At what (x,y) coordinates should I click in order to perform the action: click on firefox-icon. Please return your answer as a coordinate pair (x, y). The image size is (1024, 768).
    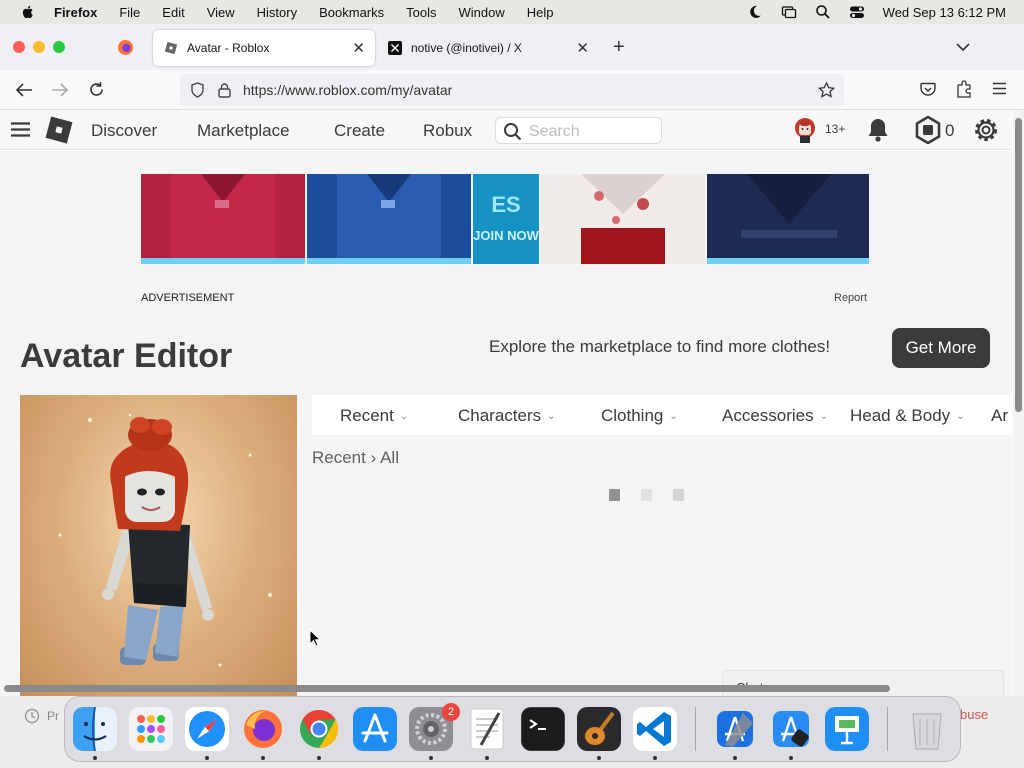
    Looking at the image, I should click on (263, 729).